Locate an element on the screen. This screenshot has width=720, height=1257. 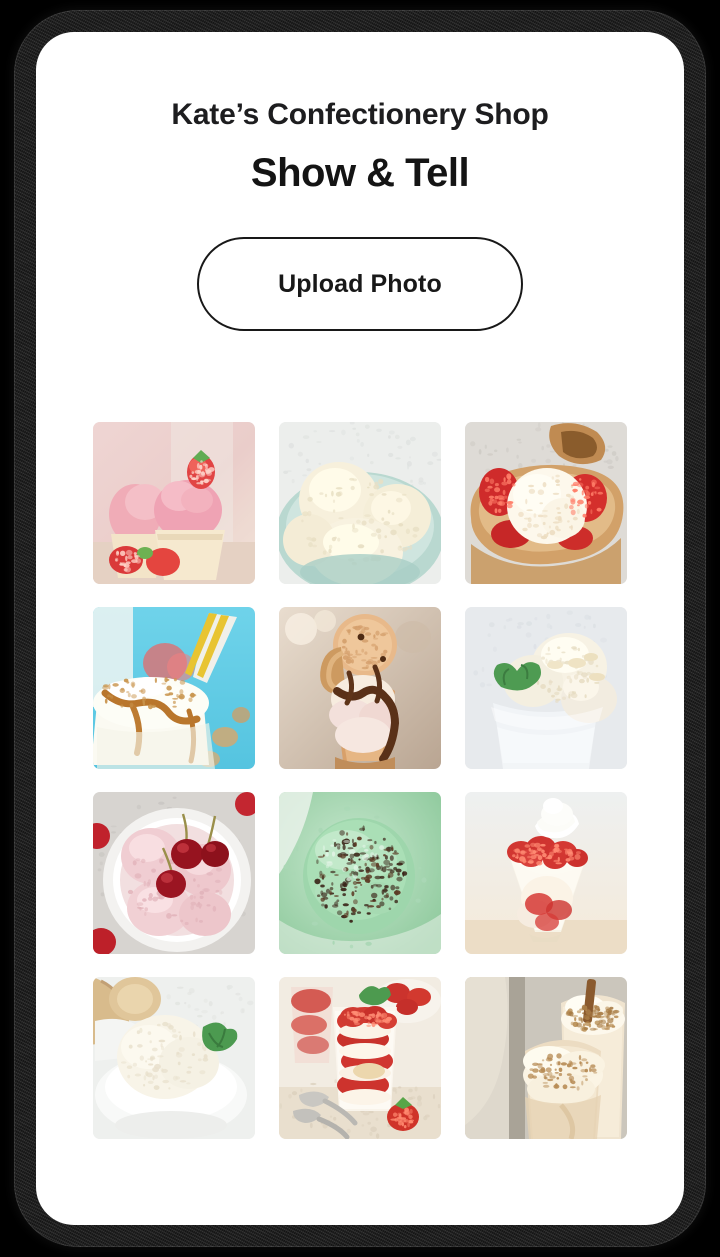
page-title: Show & Tell is located at coordinates (360, 173).